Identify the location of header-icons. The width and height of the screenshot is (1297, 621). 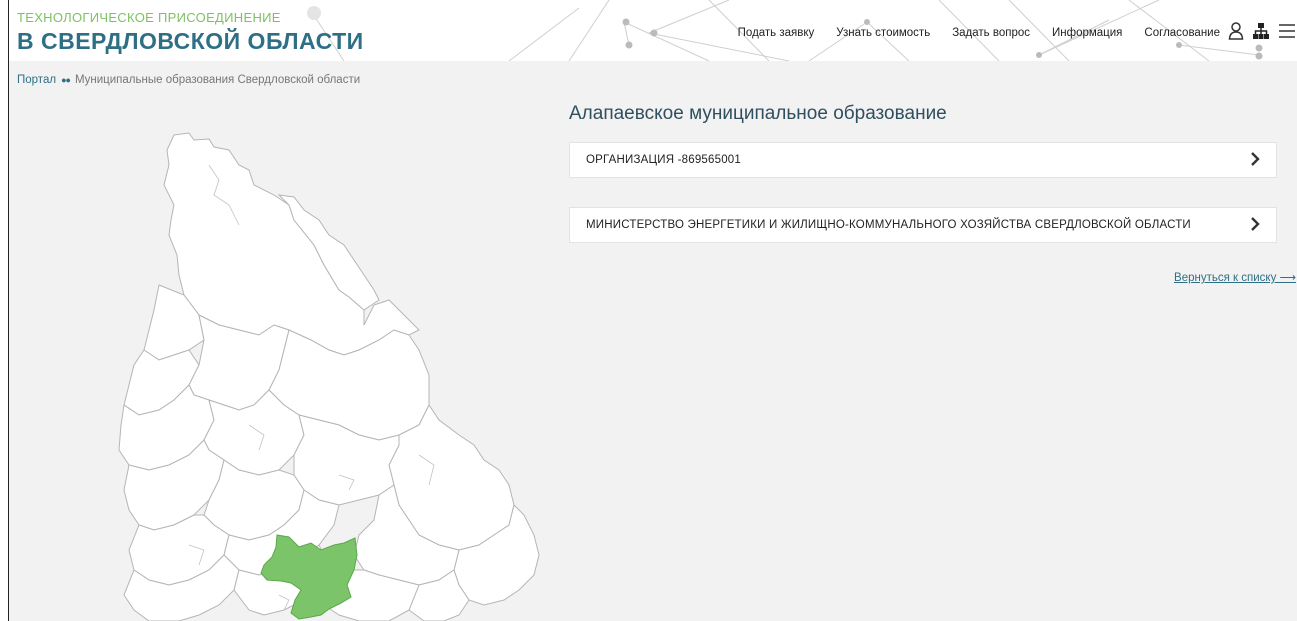
(1262, 33).